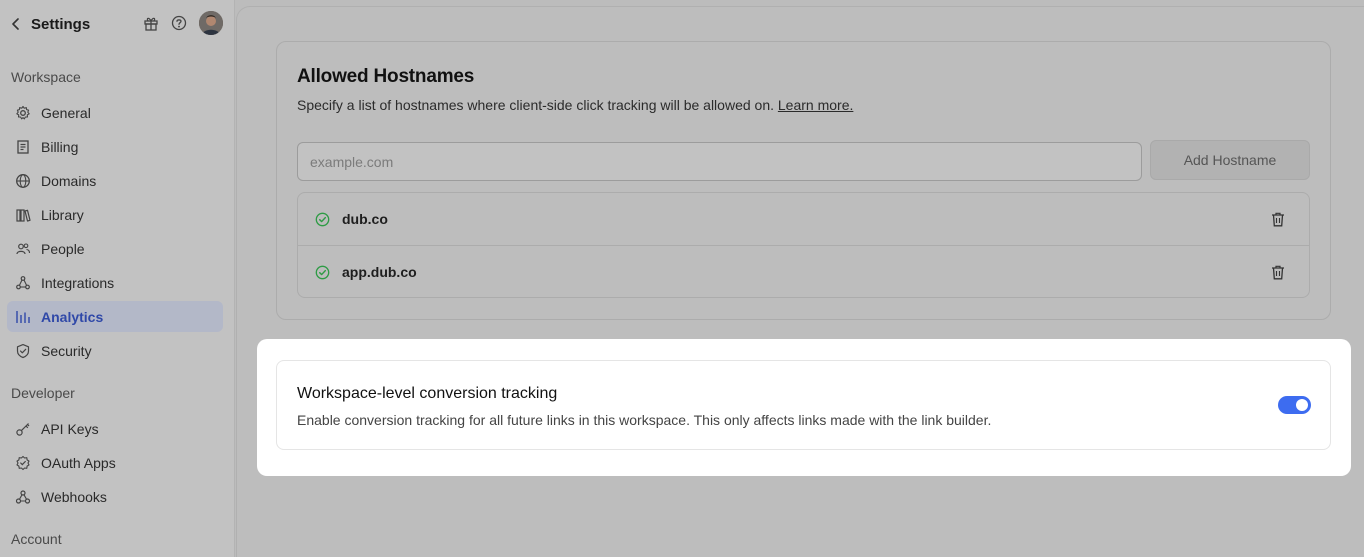 Image resolution: width=1364 pixels, height=557 pixels. What do you see at coordinates (115, 112) in the screenshot?
I see `sidebar-item-general: General` at bounding box center [115, 112].